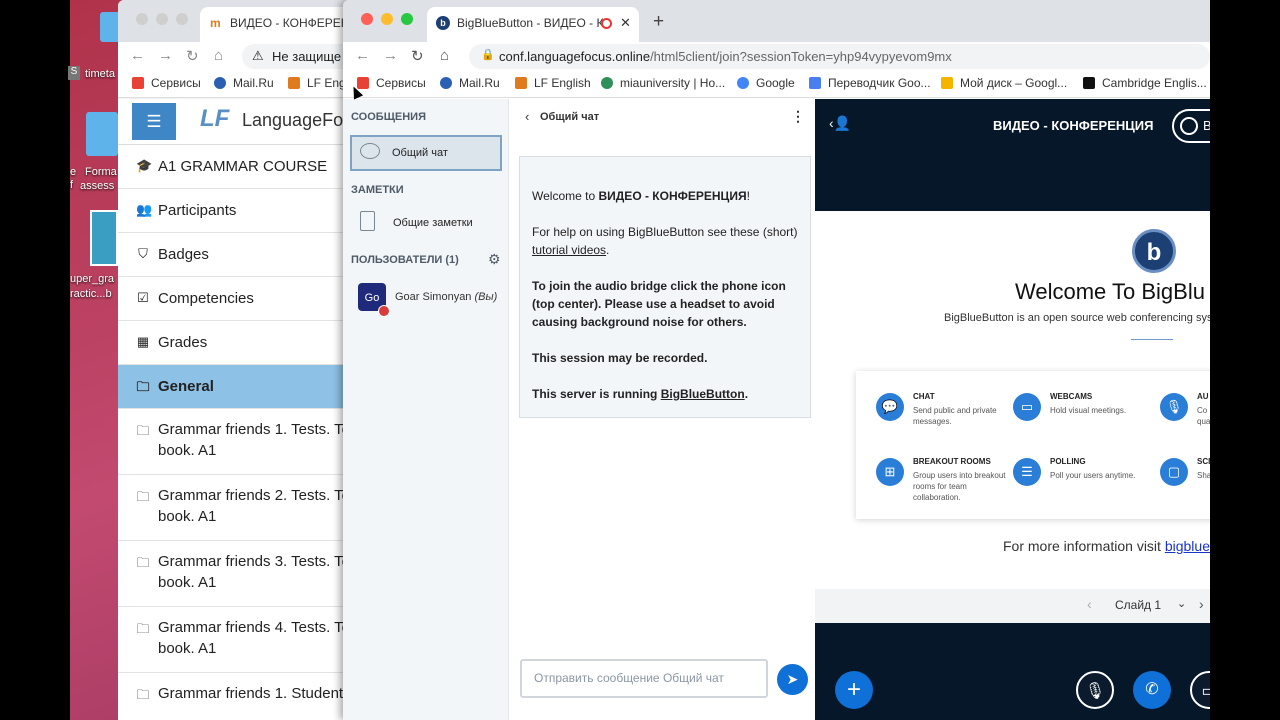  What do you see at coordinates (494, 259) in the screenshot?
I see `gear-icon: ⚙` at bounding box center [494, 259].